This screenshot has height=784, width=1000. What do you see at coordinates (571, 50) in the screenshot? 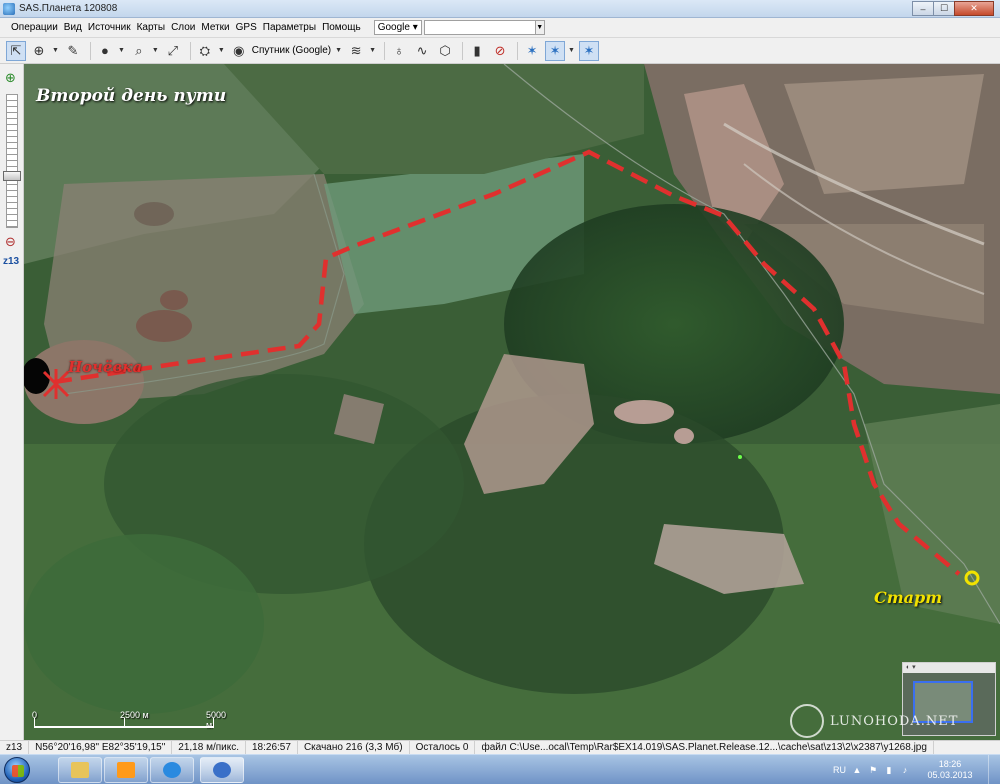
I see `gps-track-dropdown-icon: ▼` at bounding box center [571, 50].